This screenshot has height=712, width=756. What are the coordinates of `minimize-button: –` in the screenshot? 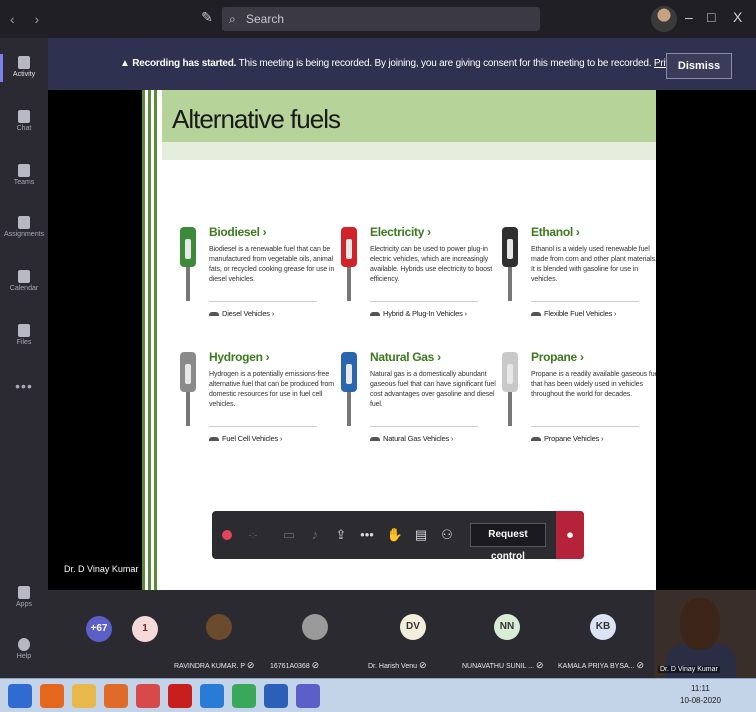 It's located at (689, 17).